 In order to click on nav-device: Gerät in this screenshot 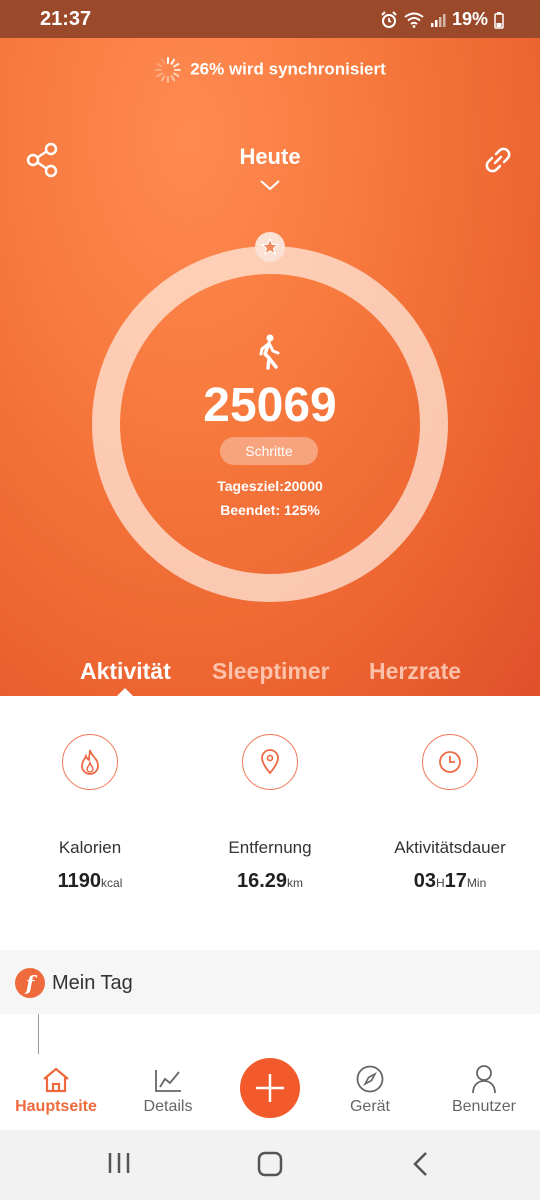, I will do `click(370, 1085)`.